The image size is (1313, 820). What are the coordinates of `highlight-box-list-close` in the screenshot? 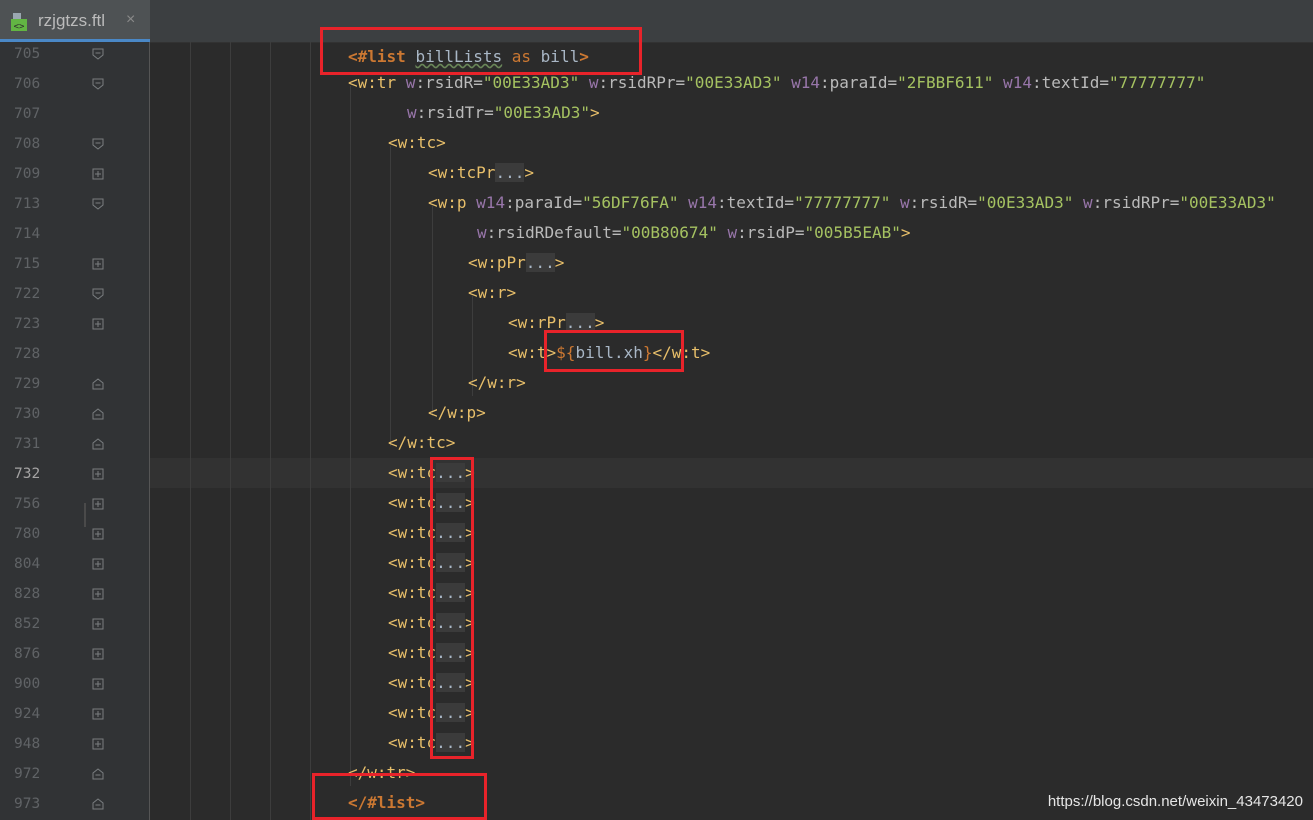 It's located at (399, 796).